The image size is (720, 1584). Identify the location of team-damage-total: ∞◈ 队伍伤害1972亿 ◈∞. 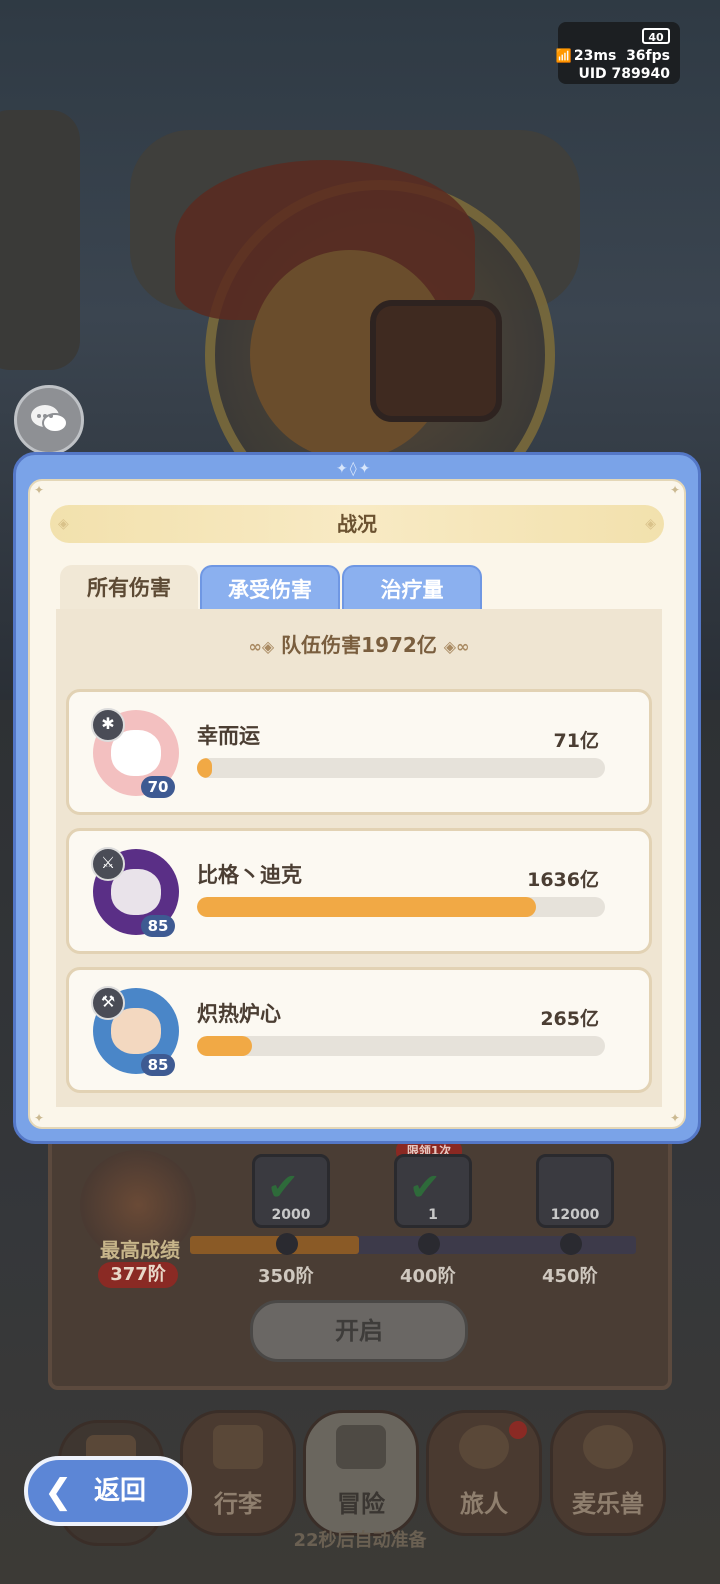
(359, 643).